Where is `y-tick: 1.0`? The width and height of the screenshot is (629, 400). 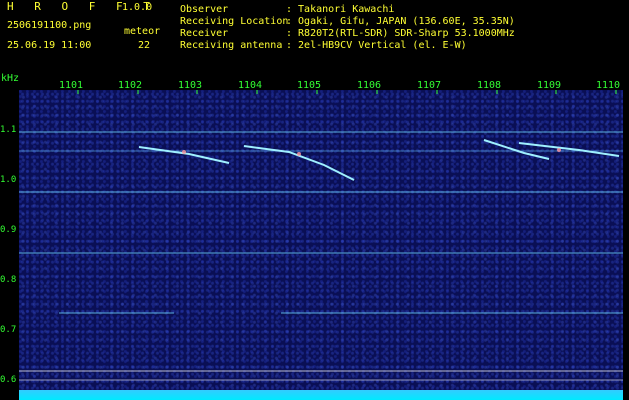
y-tick: 1.0 is located at coordinates (8, 180).